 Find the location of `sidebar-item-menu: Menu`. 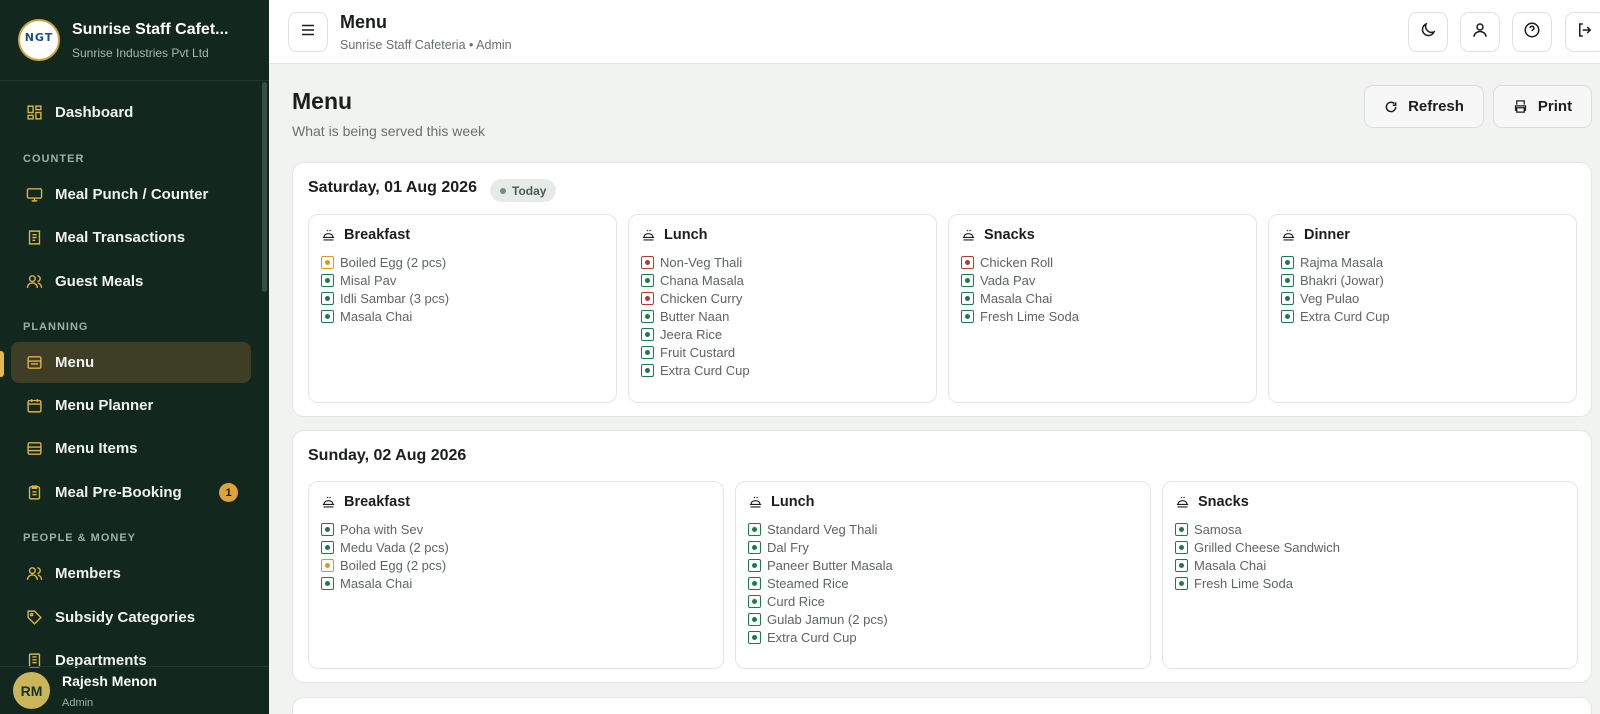

sidebar-item-menu: Menu is located at coordinates (131, 362).